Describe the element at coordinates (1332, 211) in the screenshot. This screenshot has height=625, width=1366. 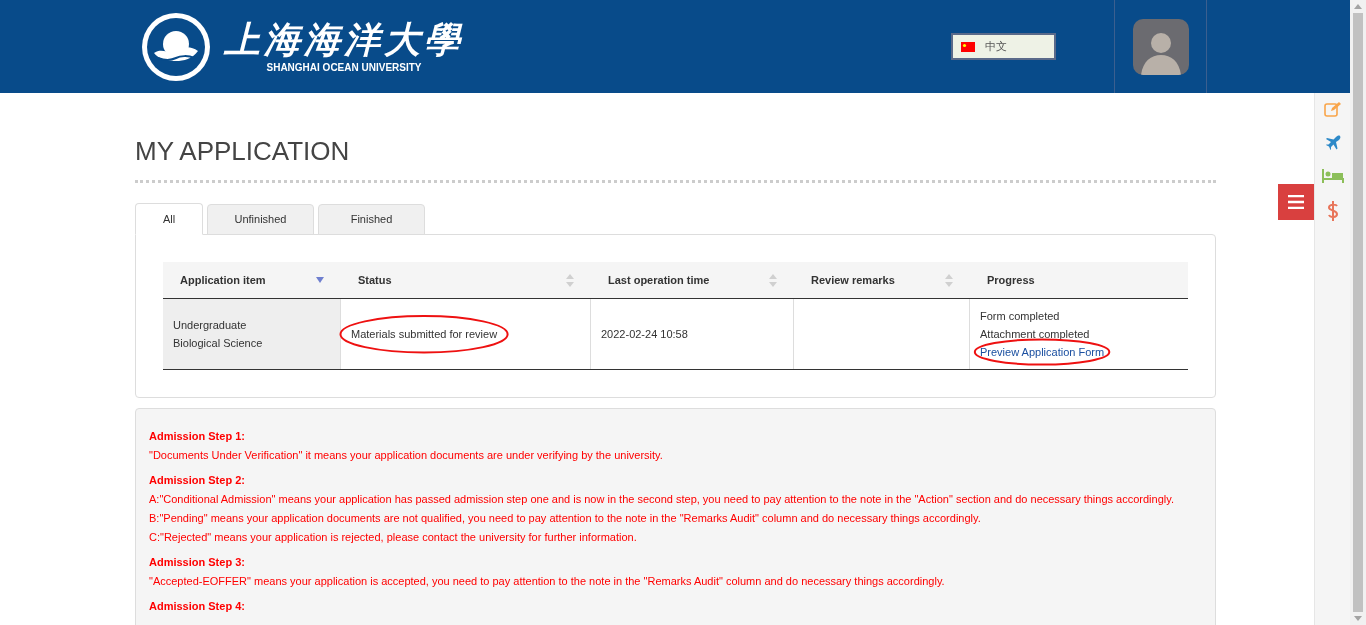
I see `dollar-icon` at that location.